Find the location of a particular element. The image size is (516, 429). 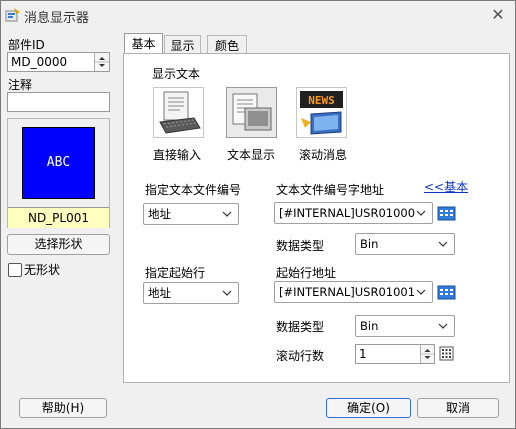

comment-label: 注释 is located at coordinates (20, 85).